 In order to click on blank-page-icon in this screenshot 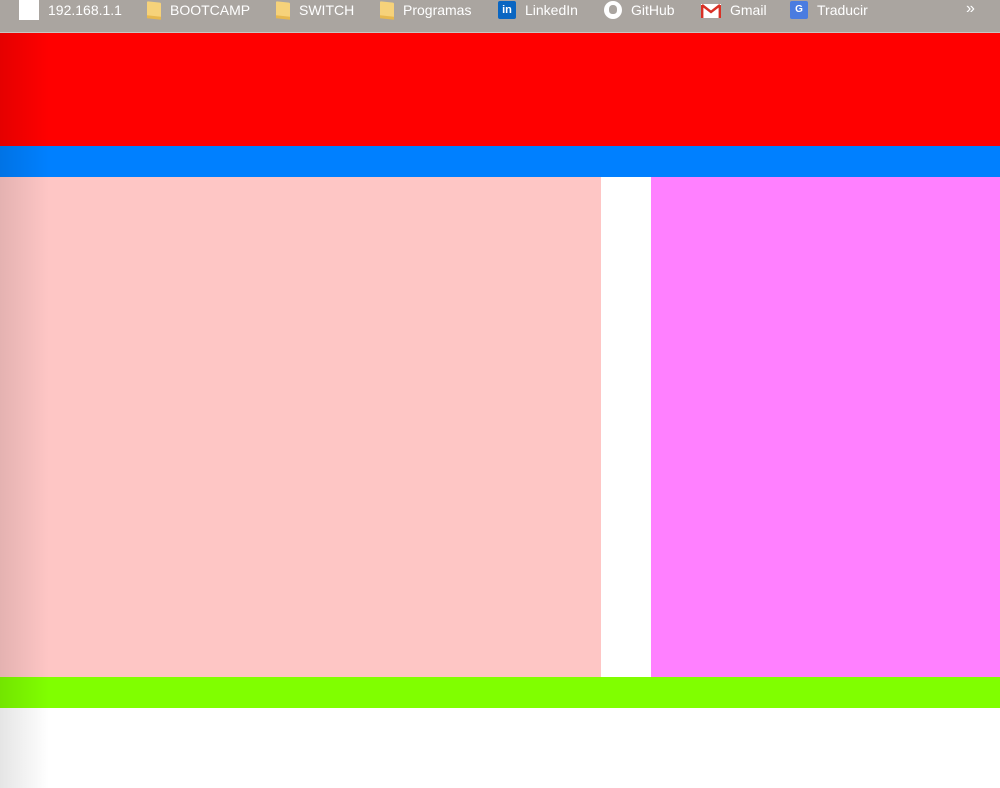, I will do `click(29, 10)`.